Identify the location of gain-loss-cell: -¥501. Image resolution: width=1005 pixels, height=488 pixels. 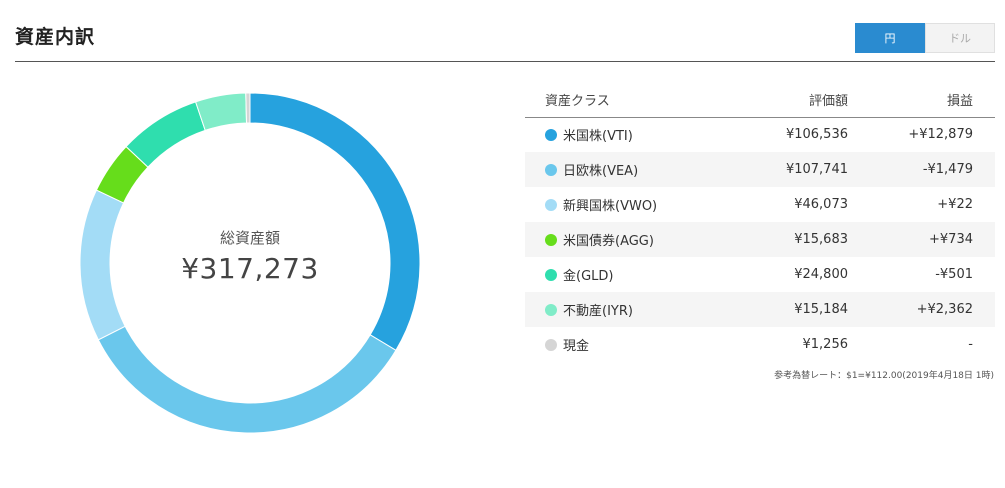
(954, 274).